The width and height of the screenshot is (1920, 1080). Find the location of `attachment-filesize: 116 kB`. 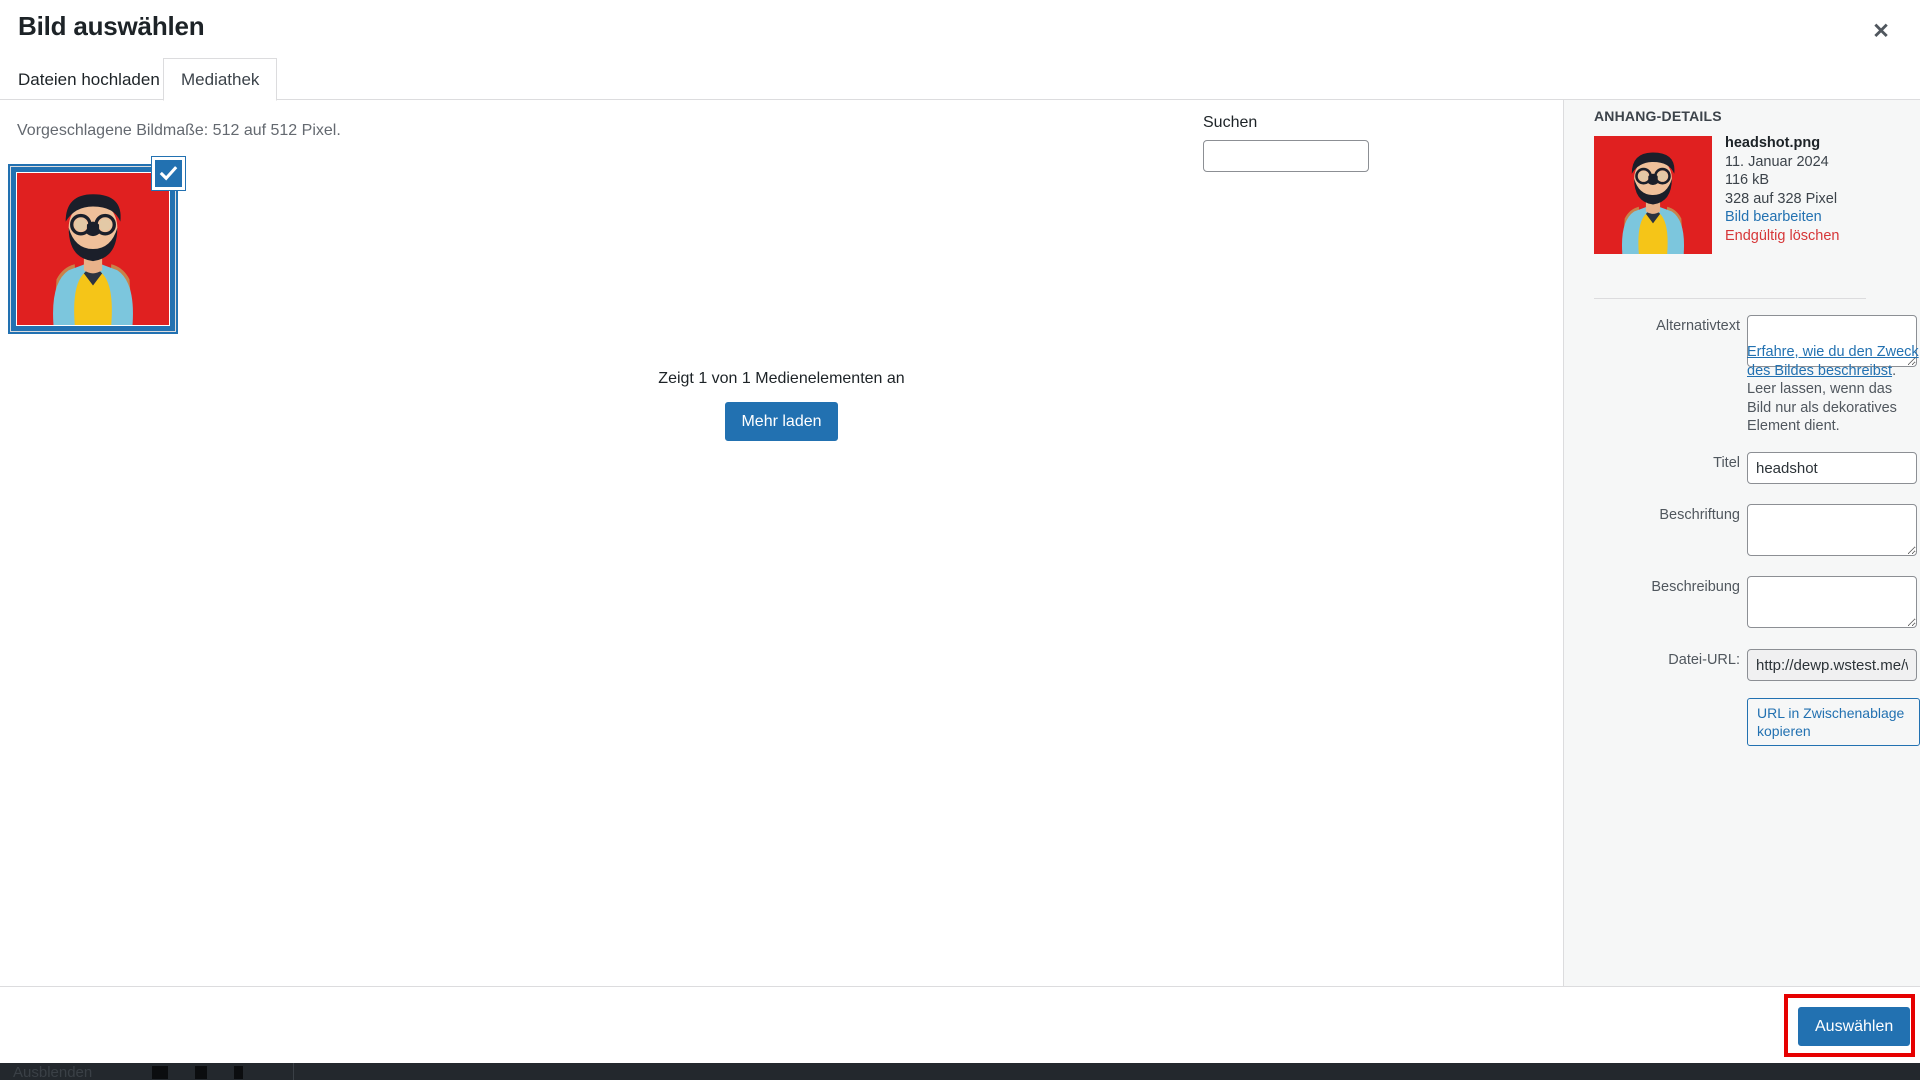

attachment-filesize: 116 kB is located at coordinates (1747, 180).